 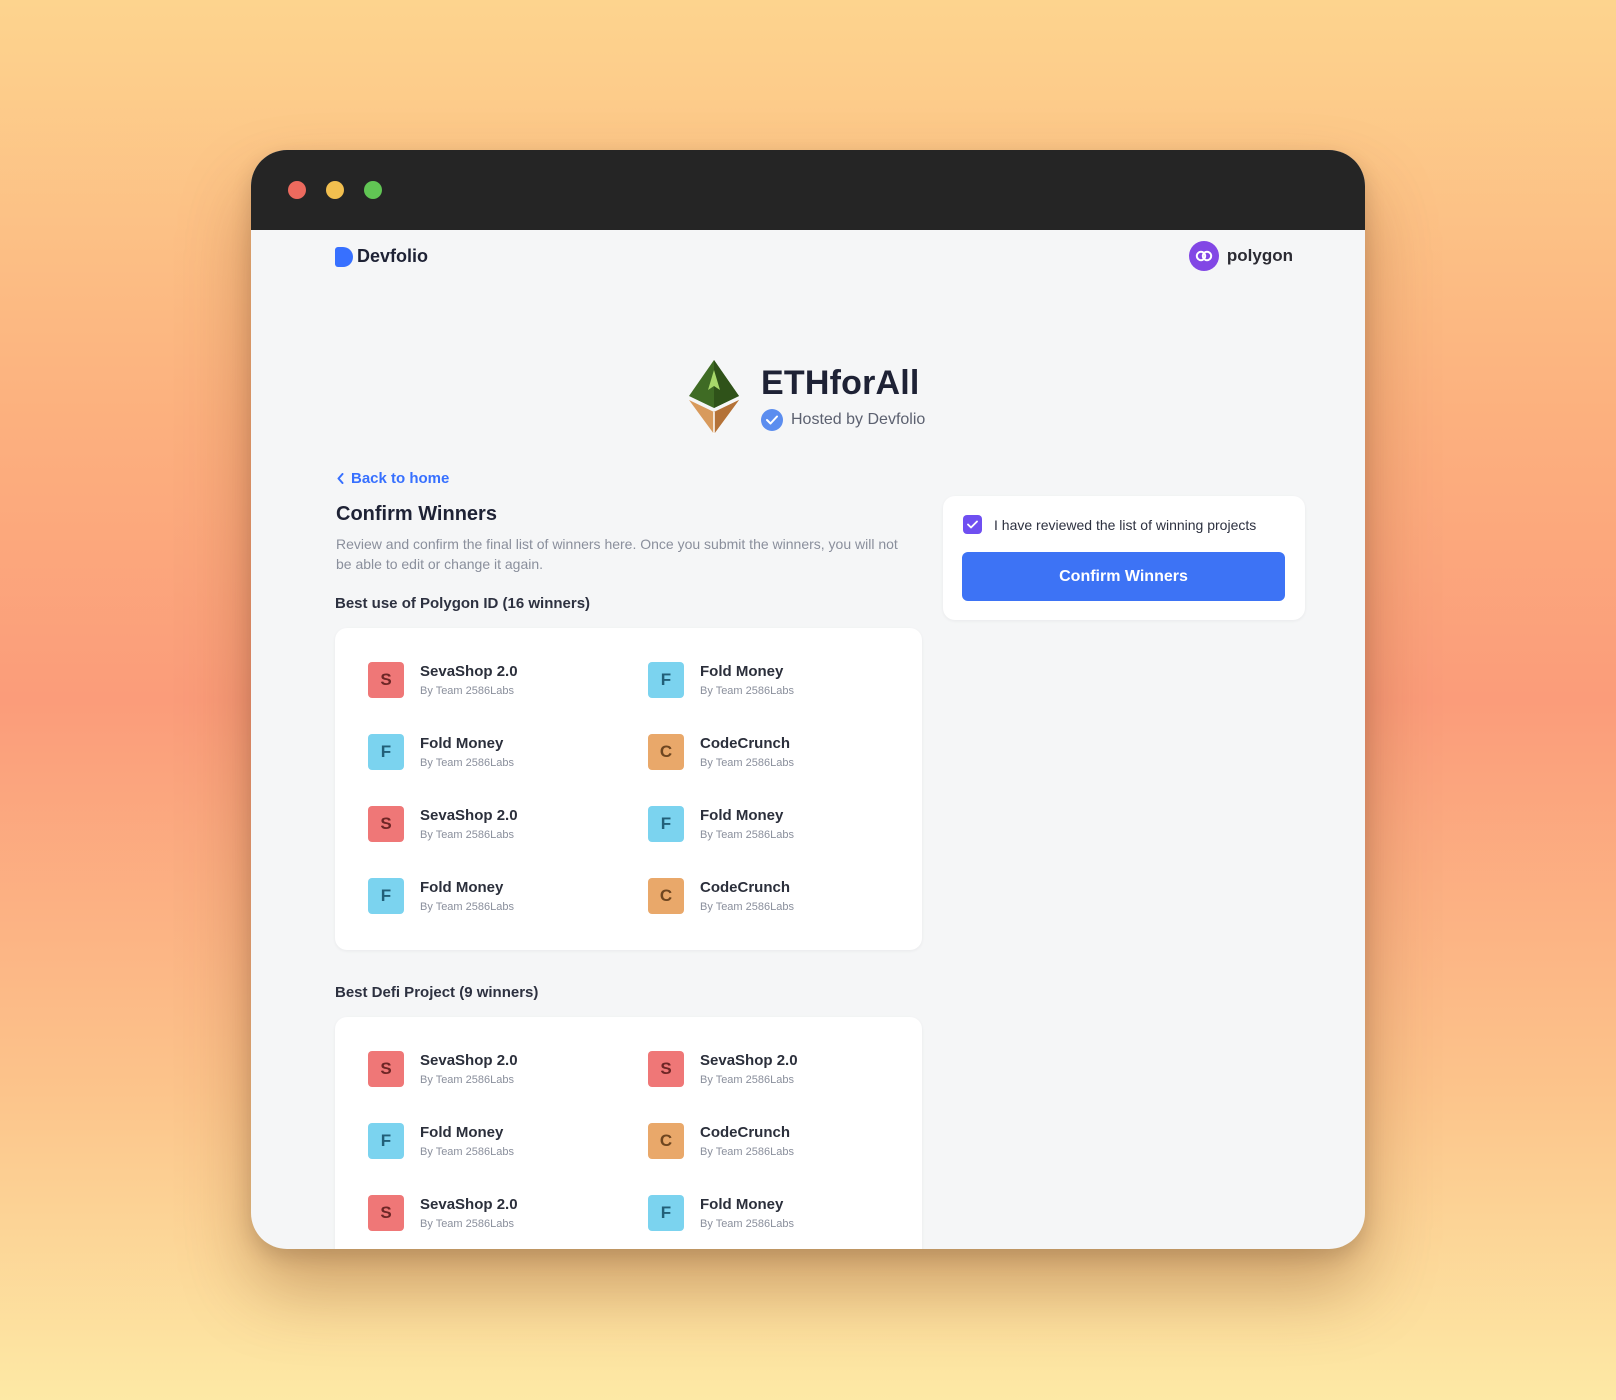 What do you see at coordinates (416, 514) in the screenshot?
I see `page-title: Confirm Winners` at bounding box center [416, 514].